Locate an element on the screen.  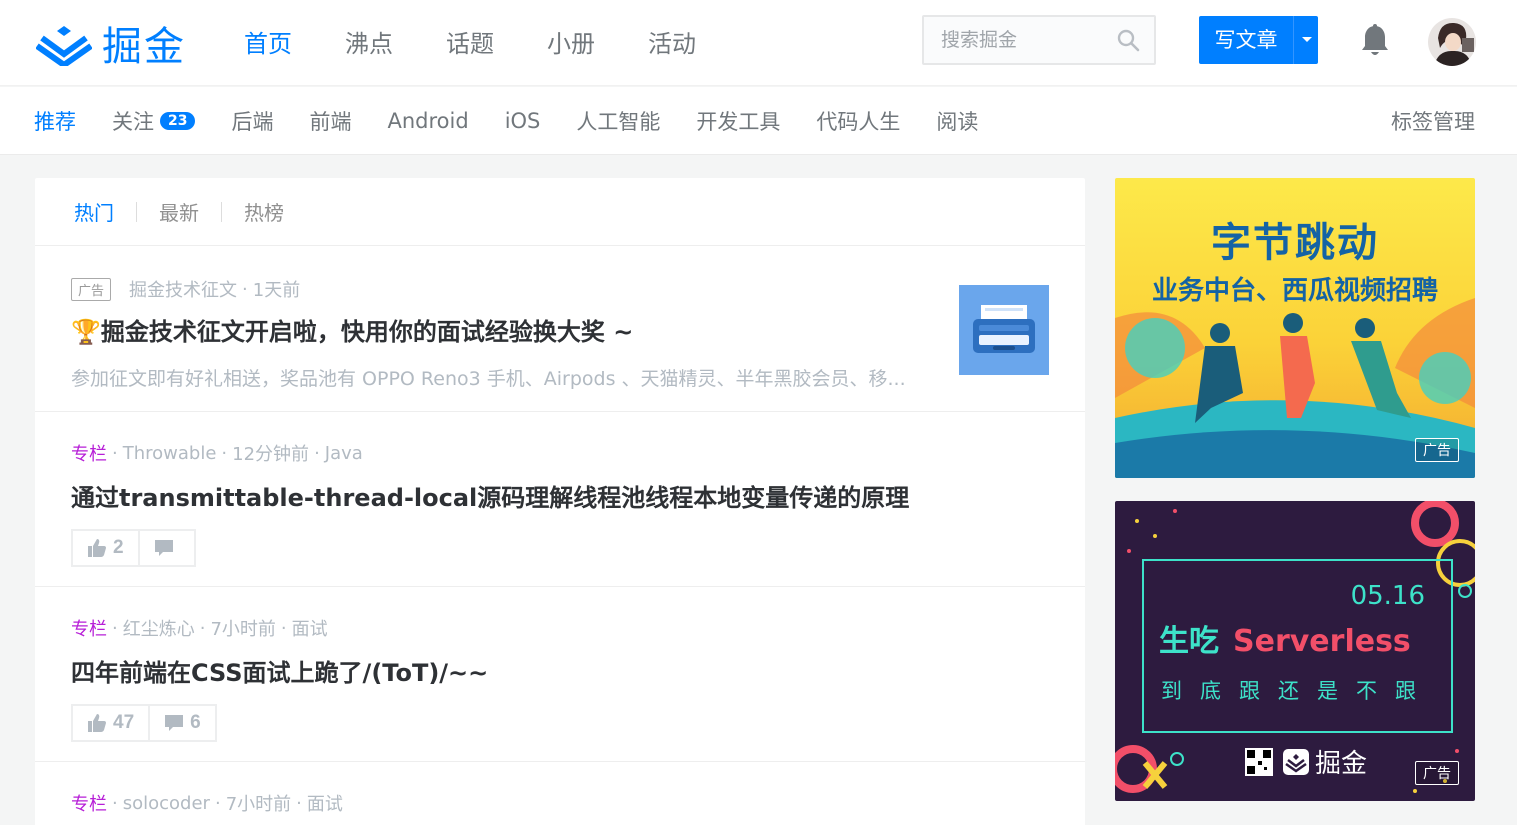
entry-title: 🏆掘金技术征文开启啦，快用你的面试经验换大奖 ~ is located at coordinates (578, 329).